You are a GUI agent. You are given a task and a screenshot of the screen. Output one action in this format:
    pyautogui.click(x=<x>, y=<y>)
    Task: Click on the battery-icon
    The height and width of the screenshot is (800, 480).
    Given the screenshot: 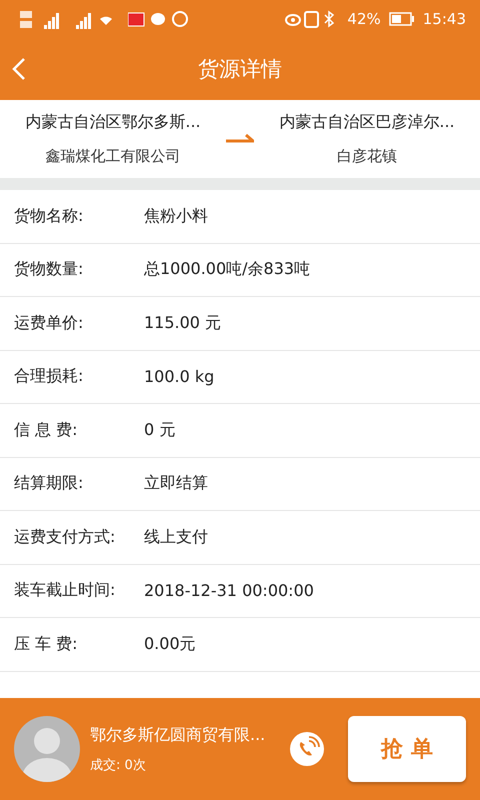 What is the action you would take?
    pyautogui.click(x=401, y=19)
    